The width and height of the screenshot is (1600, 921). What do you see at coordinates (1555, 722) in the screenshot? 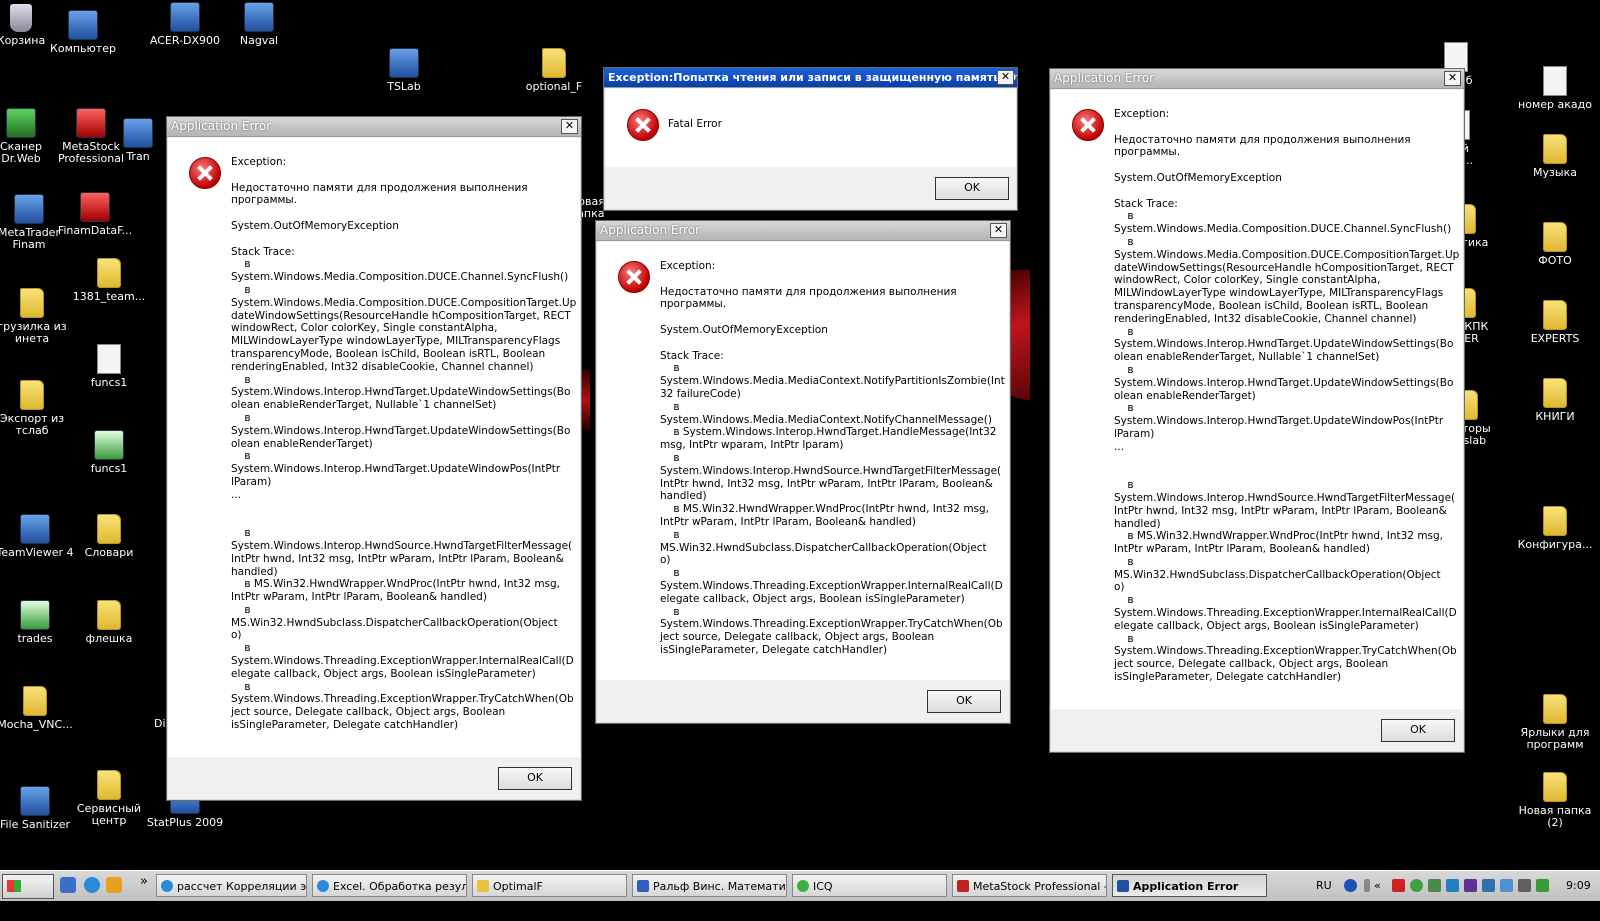
I see `desktop-icon-yarlyki: Ярлыки для программ` at bounding box center [1555, 722].